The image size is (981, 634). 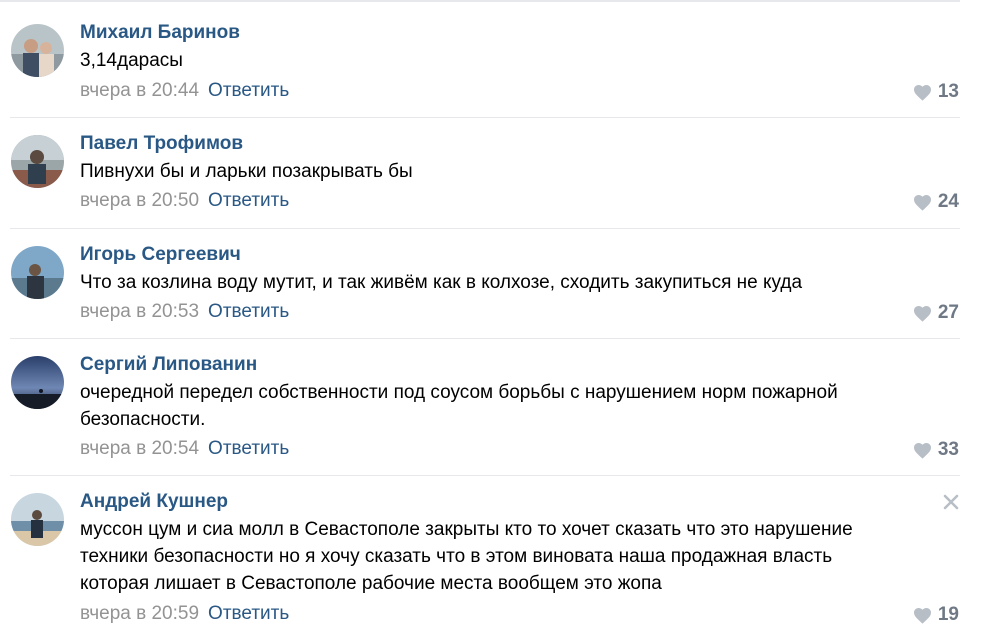 I want to click on like-button: 13, so click(x=936, y=92).